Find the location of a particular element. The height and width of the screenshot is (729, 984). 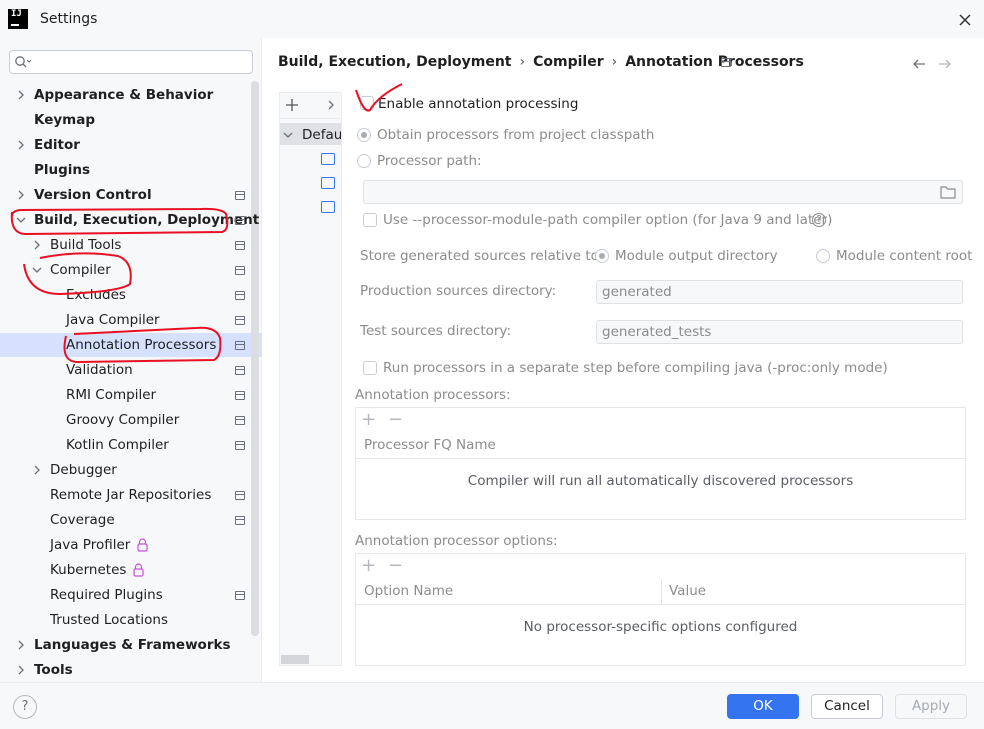

sidebar-item-remote-jar-repositories: Remote Jar Repositories is located at coordinates (130, 495).